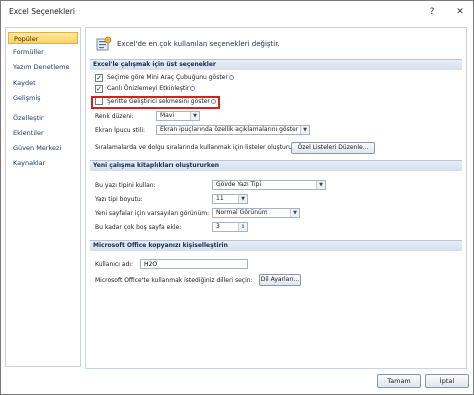 Image resolution: width=474 pixels, height=395 pixels. I want to click on default-view-label: Yeni sayfalar için varsayılan görünüm:, so click(152, 213).